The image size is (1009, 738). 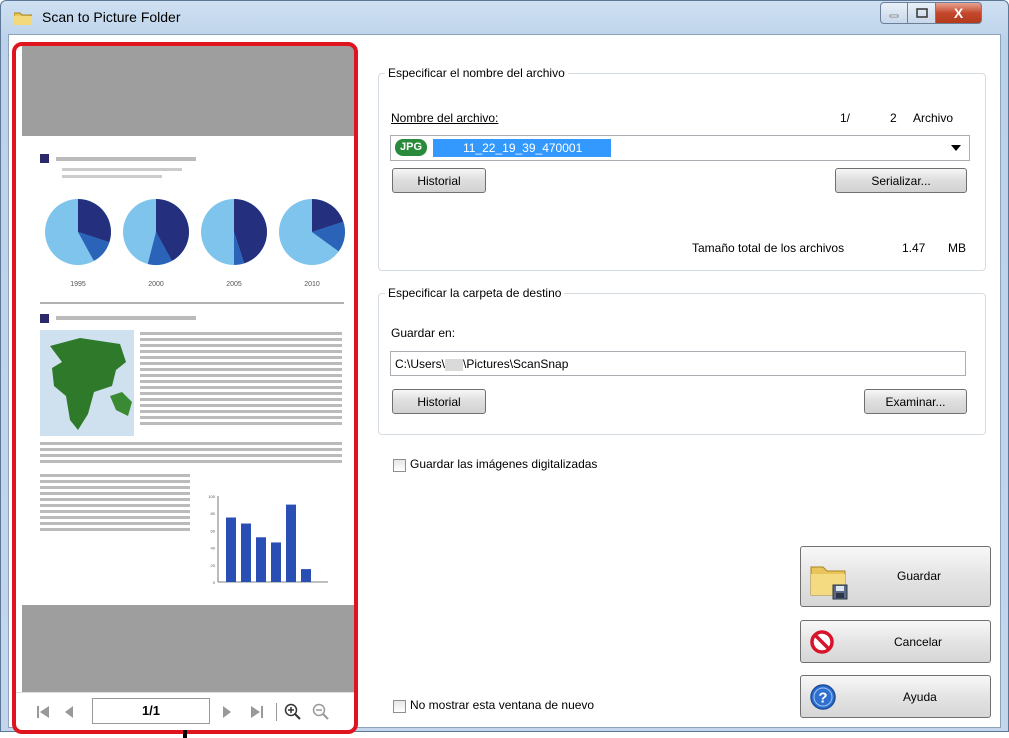 What do you see at coordinates (933, 118) in the screenshot?
I see `file-counter-unit: Archivo` at bounding box center [933, 118].